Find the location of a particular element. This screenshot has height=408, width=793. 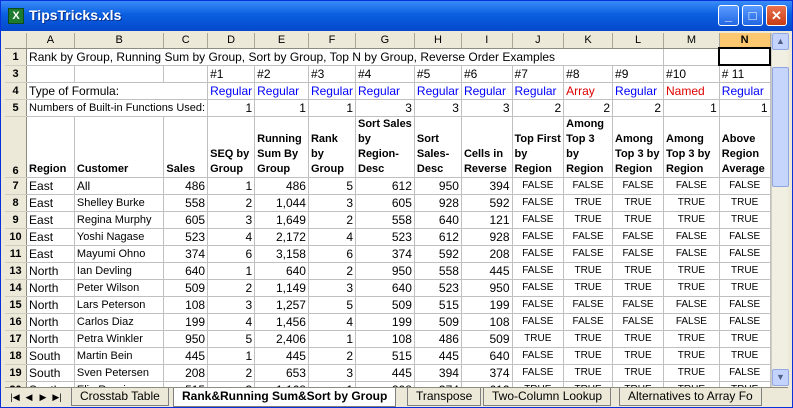

data-cell: Yoshi Nagase is located at coordinates (119, 237).